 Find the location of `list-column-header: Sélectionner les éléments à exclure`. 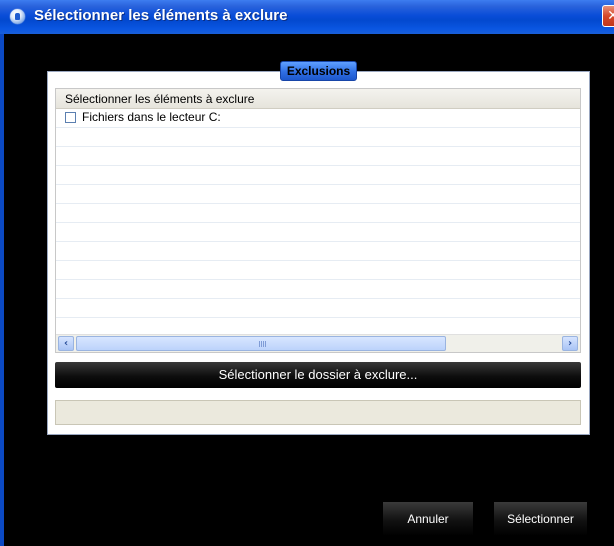

list-column-header: Sélectionner les éléments à exclure is located at coordinates (318, 99).